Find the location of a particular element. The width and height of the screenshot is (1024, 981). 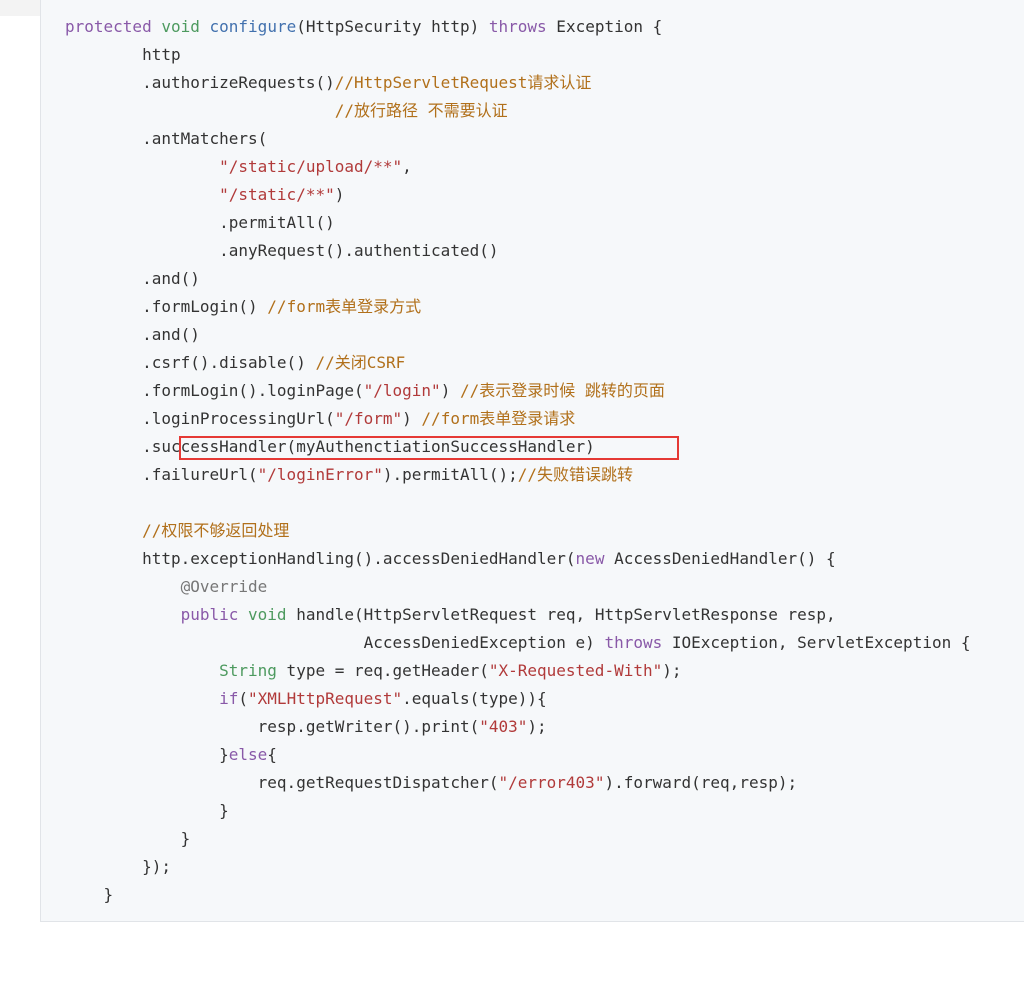

code-token: "X-Requested-With" is located at coordinates (575, 670).